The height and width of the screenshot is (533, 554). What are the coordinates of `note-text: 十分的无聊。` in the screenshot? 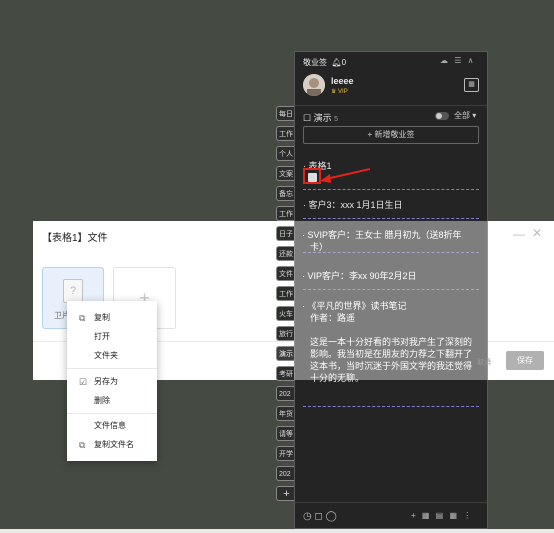 It's located at (337, 378).